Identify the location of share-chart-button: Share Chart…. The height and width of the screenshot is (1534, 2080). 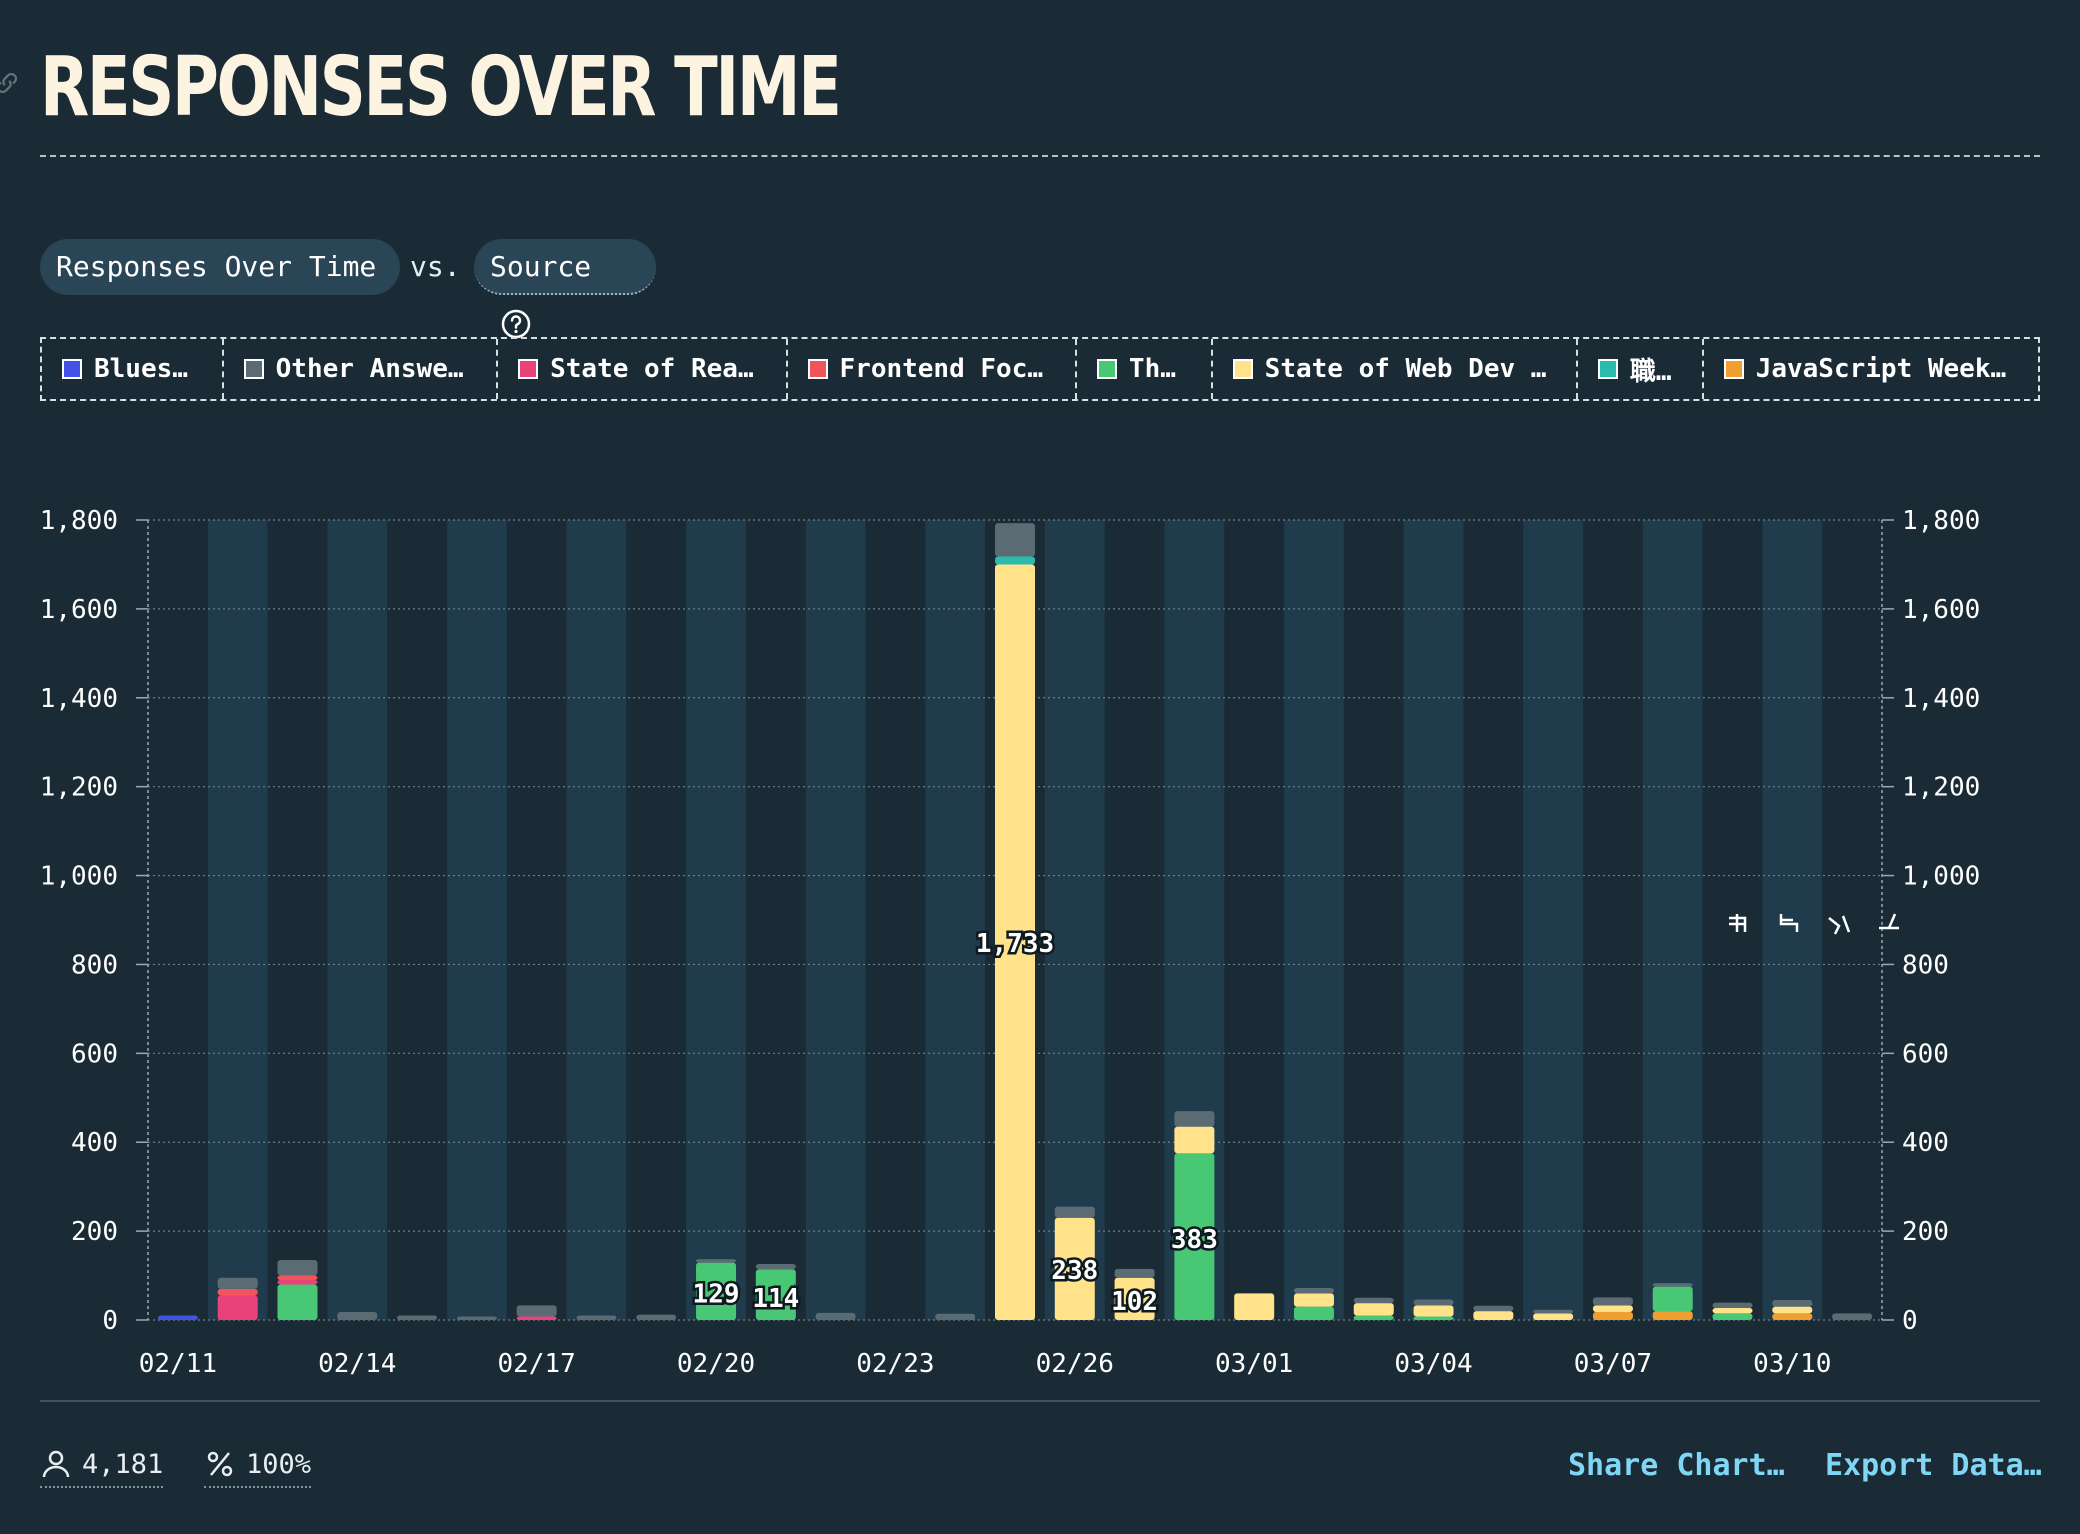
(1676, 1465).